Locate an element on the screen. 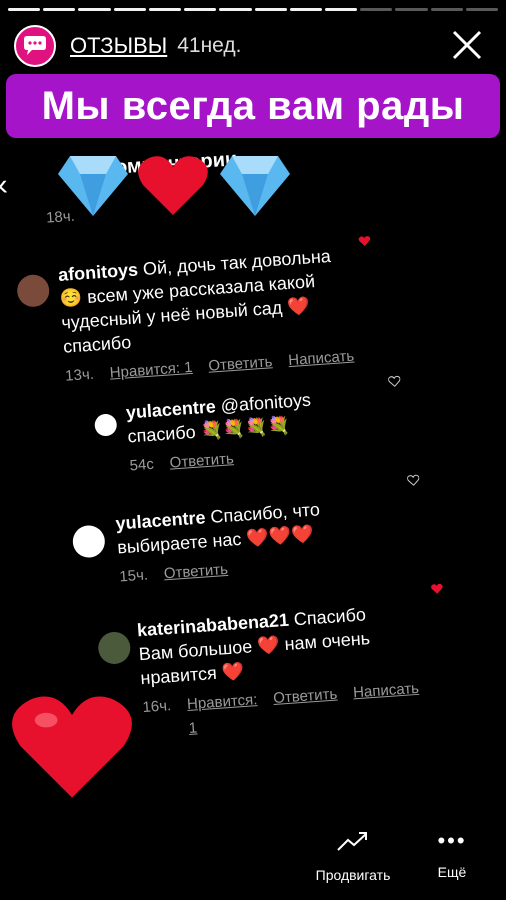  profile-avatar is located at coordinates (35, 46).